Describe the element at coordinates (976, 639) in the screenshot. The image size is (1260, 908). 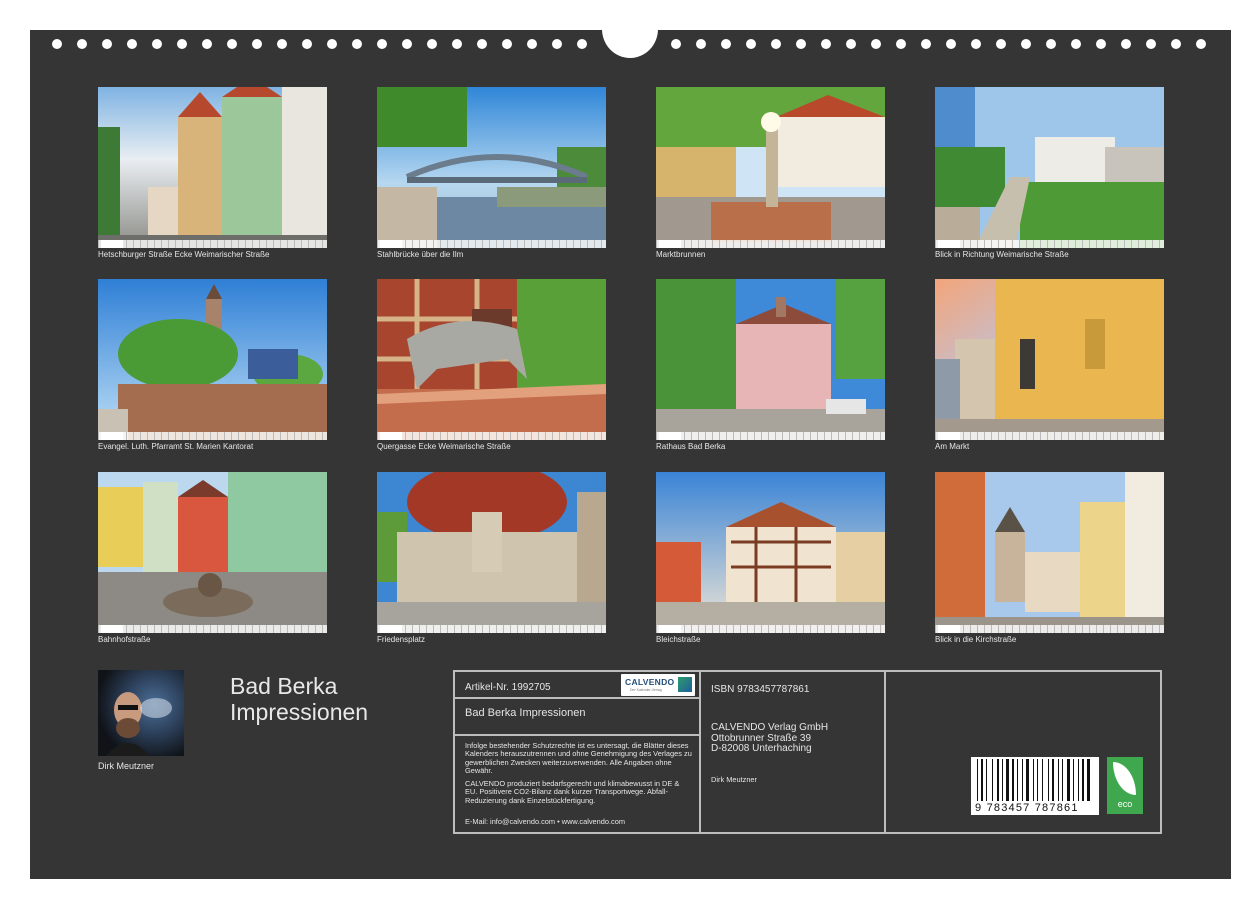
I see `photo-caption: Blick in die Kirchstraße` at that location.